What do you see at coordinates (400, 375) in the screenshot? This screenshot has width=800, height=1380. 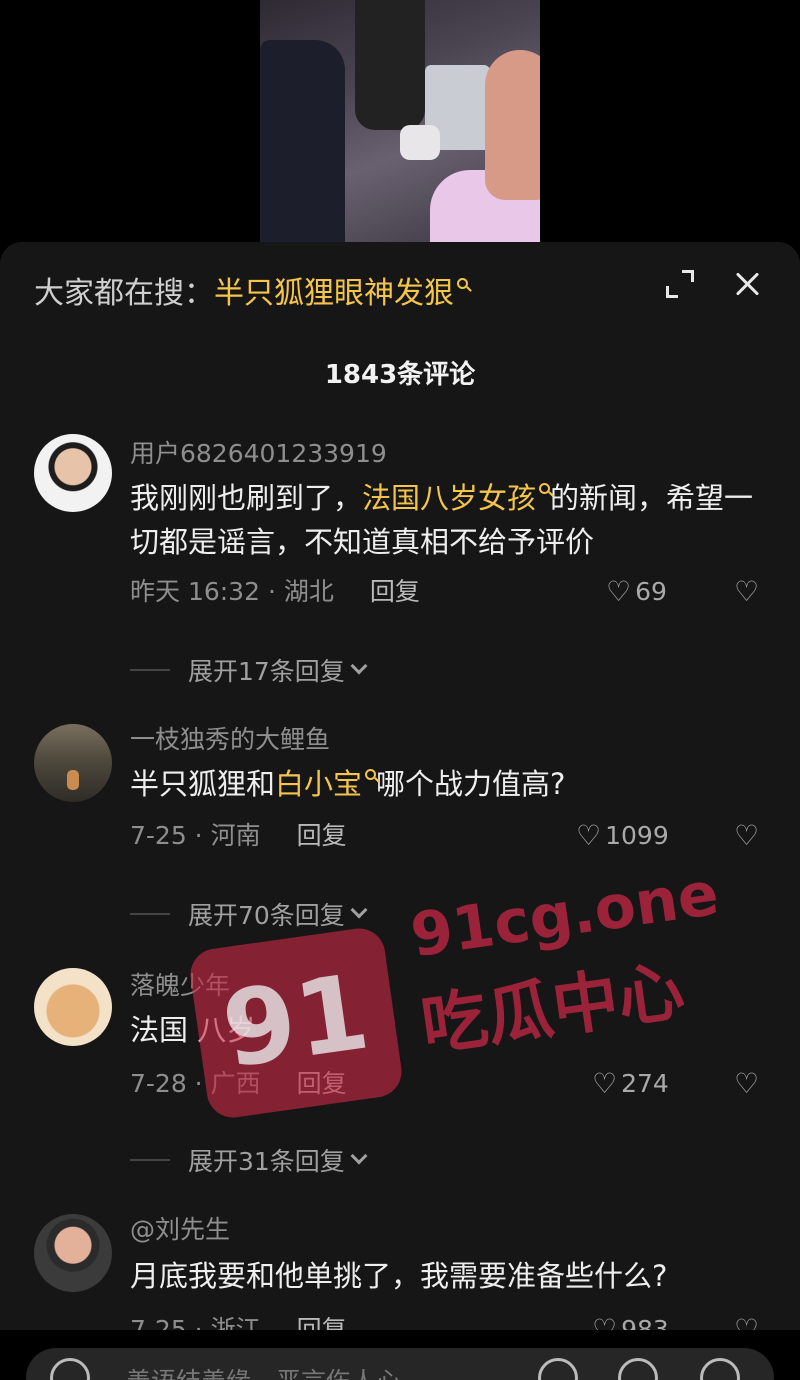 I see `comment-count: 1843条评论` at bounding box center [400, 375].